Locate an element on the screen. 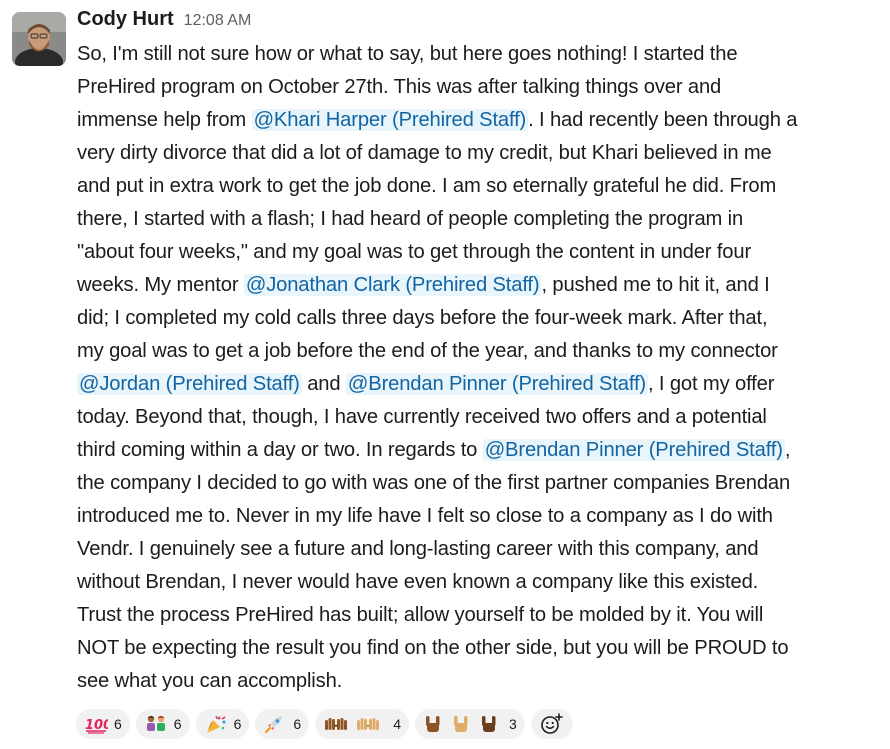 The image size is (890, 749). message-text: immense help from is located at coordinates (164, 120).